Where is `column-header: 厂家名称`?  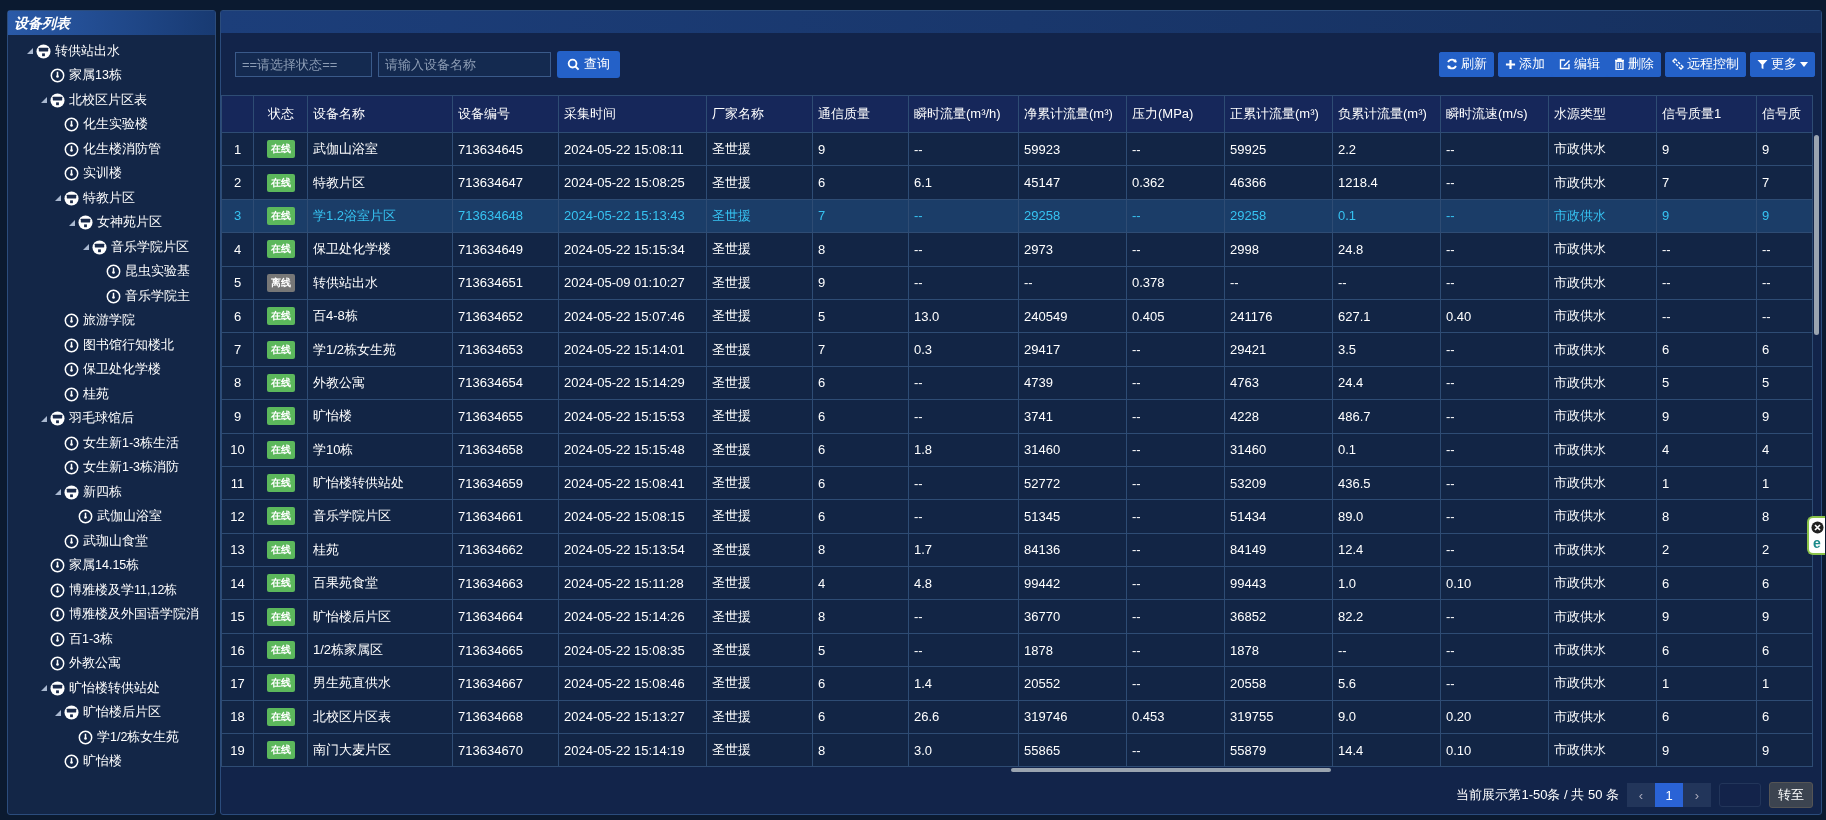 column-header: 厂家名称 is located at coordinates (738, 113).